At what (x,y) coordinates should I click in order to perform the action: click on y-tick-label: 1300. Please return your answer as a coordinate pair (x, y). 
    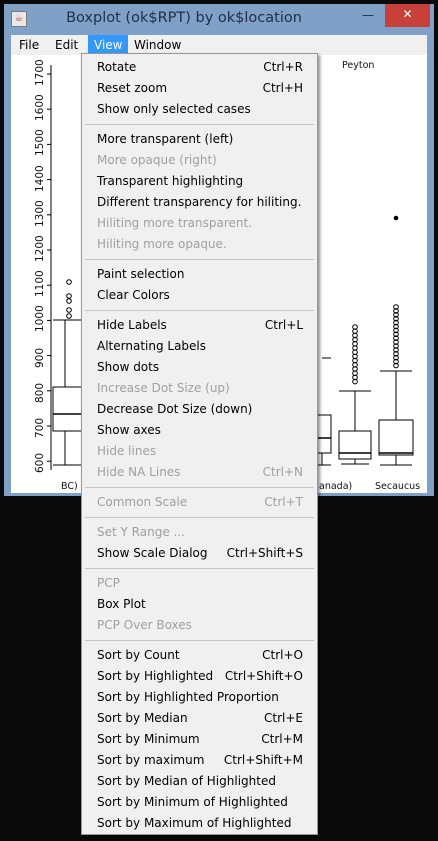
    Looking at the image, I should click on (40, 213).